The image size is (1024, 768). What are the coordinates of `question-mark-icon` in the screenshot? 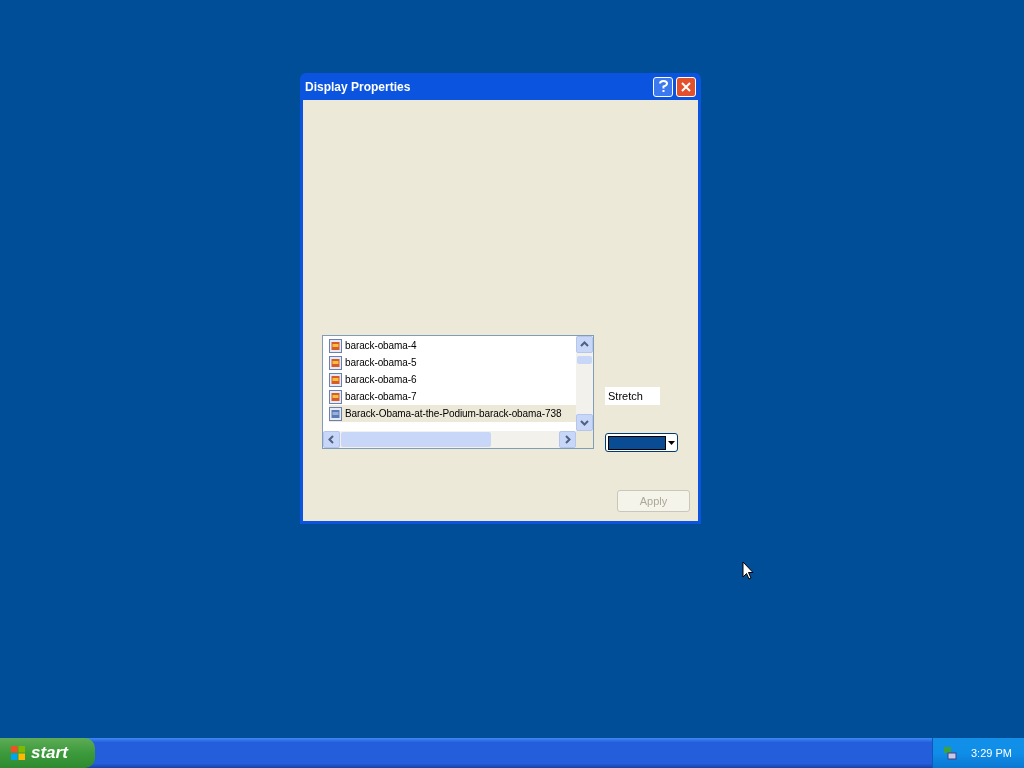 It's located at (663, 86).